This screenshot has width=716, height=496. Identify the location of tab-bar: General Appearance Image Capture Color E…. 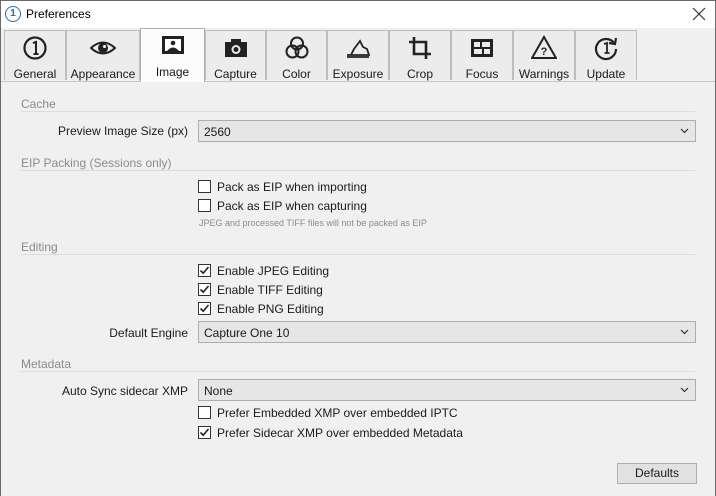
(358, 55).